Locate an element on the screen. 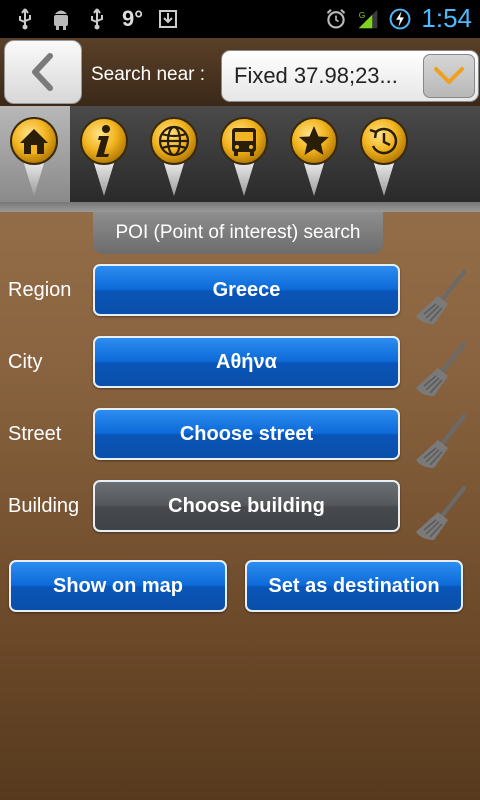  chevron-left-icon is located at coordinates (42, 72).